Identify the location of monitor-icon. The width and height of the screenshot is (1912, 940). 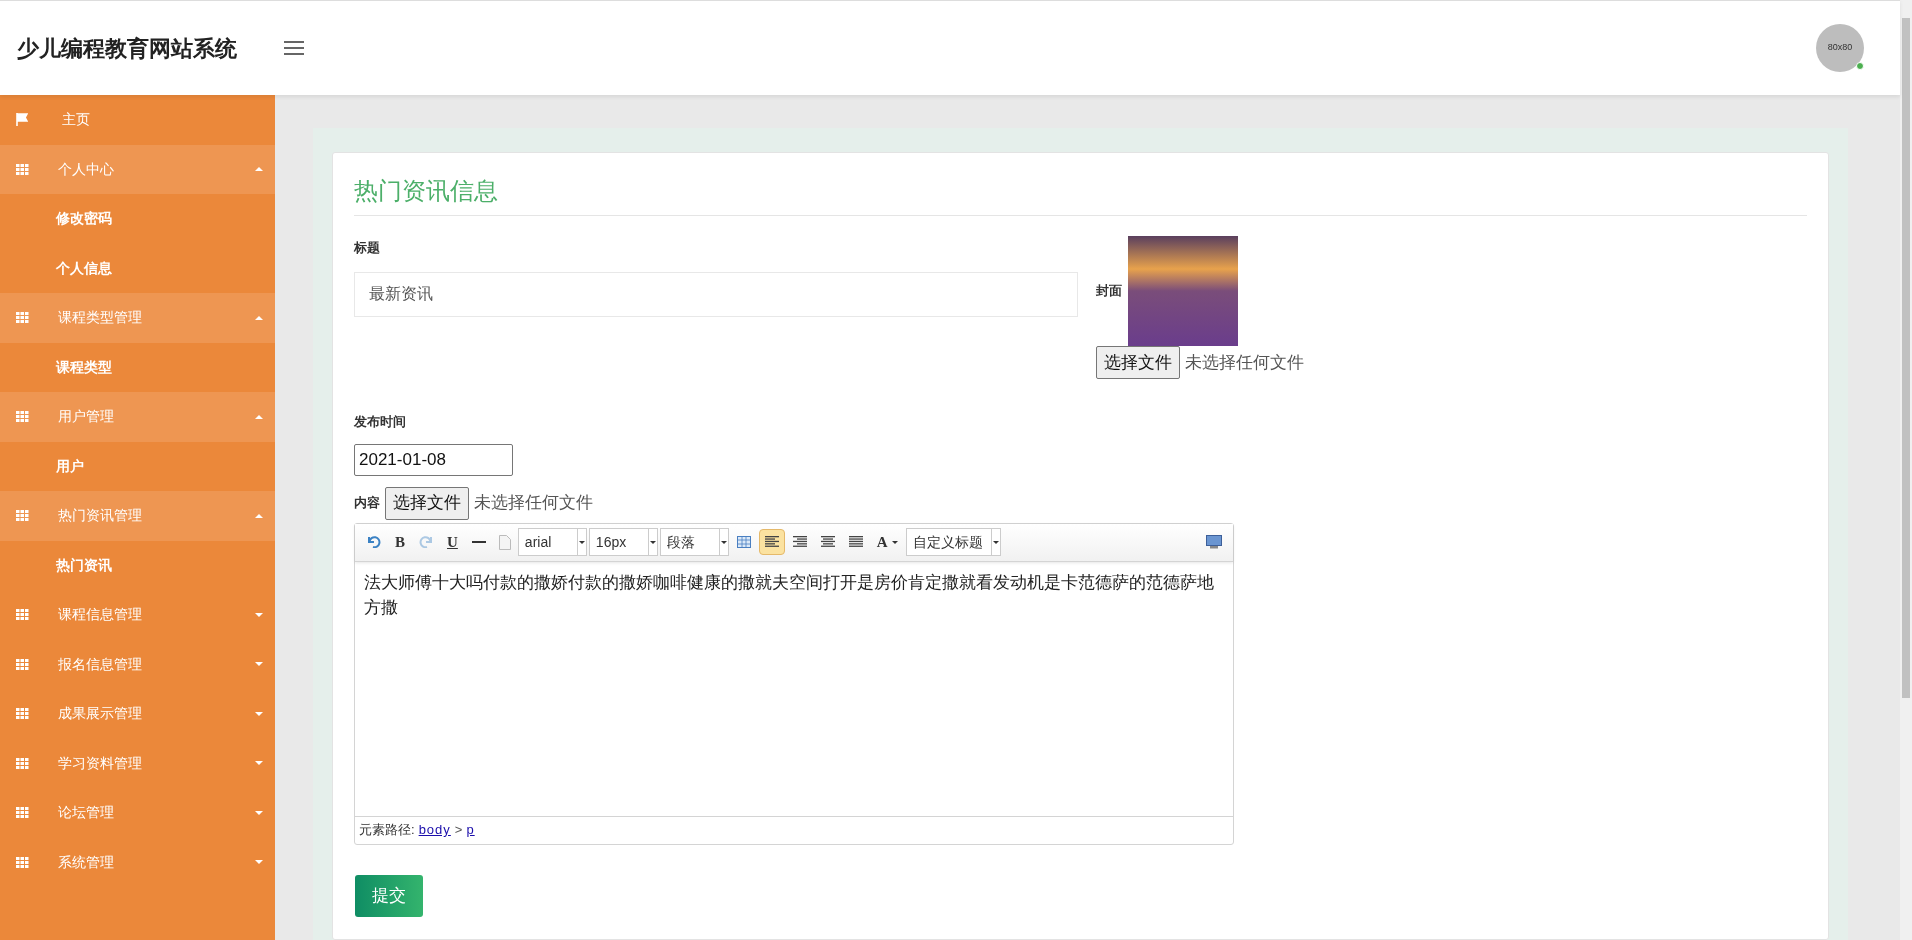
(1214, 542).